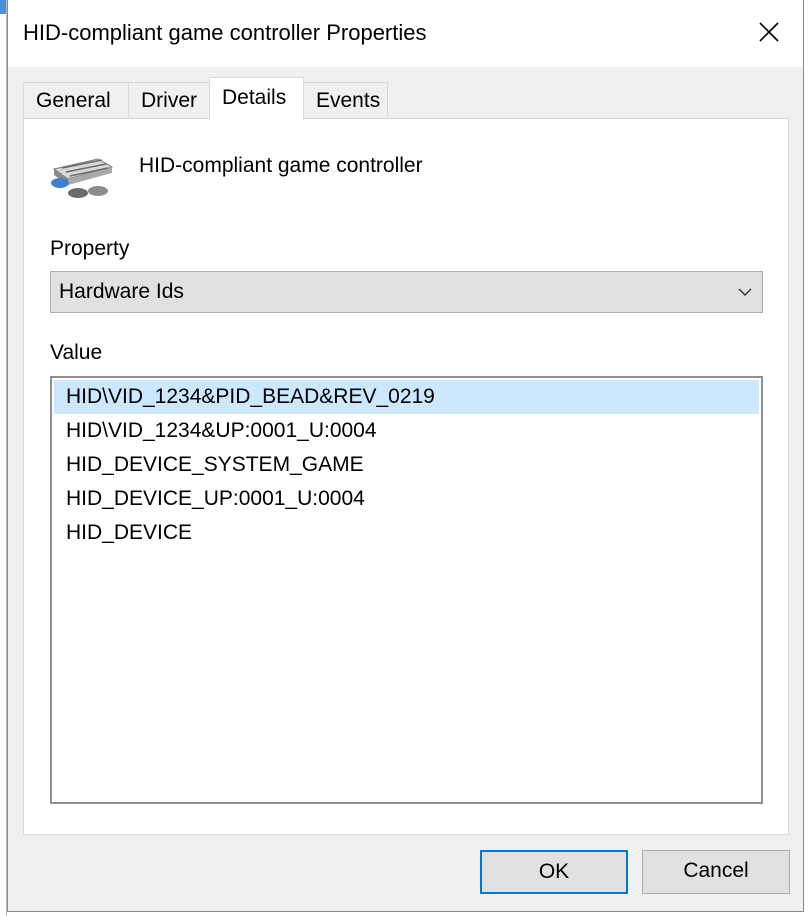  What do you see at coordinates (76, 100) in the screenshot?
I see `tab-general: General` at bounding box center [76, 100].